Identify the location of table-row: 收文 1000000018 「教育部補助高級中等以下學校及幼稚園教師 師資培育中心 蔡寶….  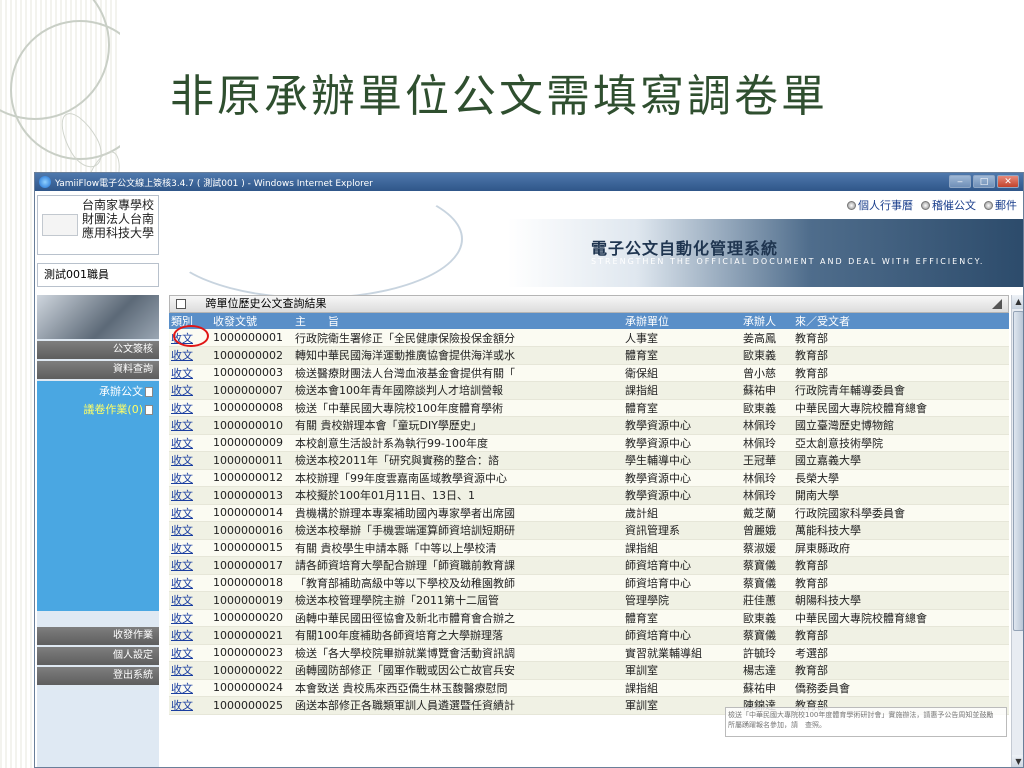
(589, 583).